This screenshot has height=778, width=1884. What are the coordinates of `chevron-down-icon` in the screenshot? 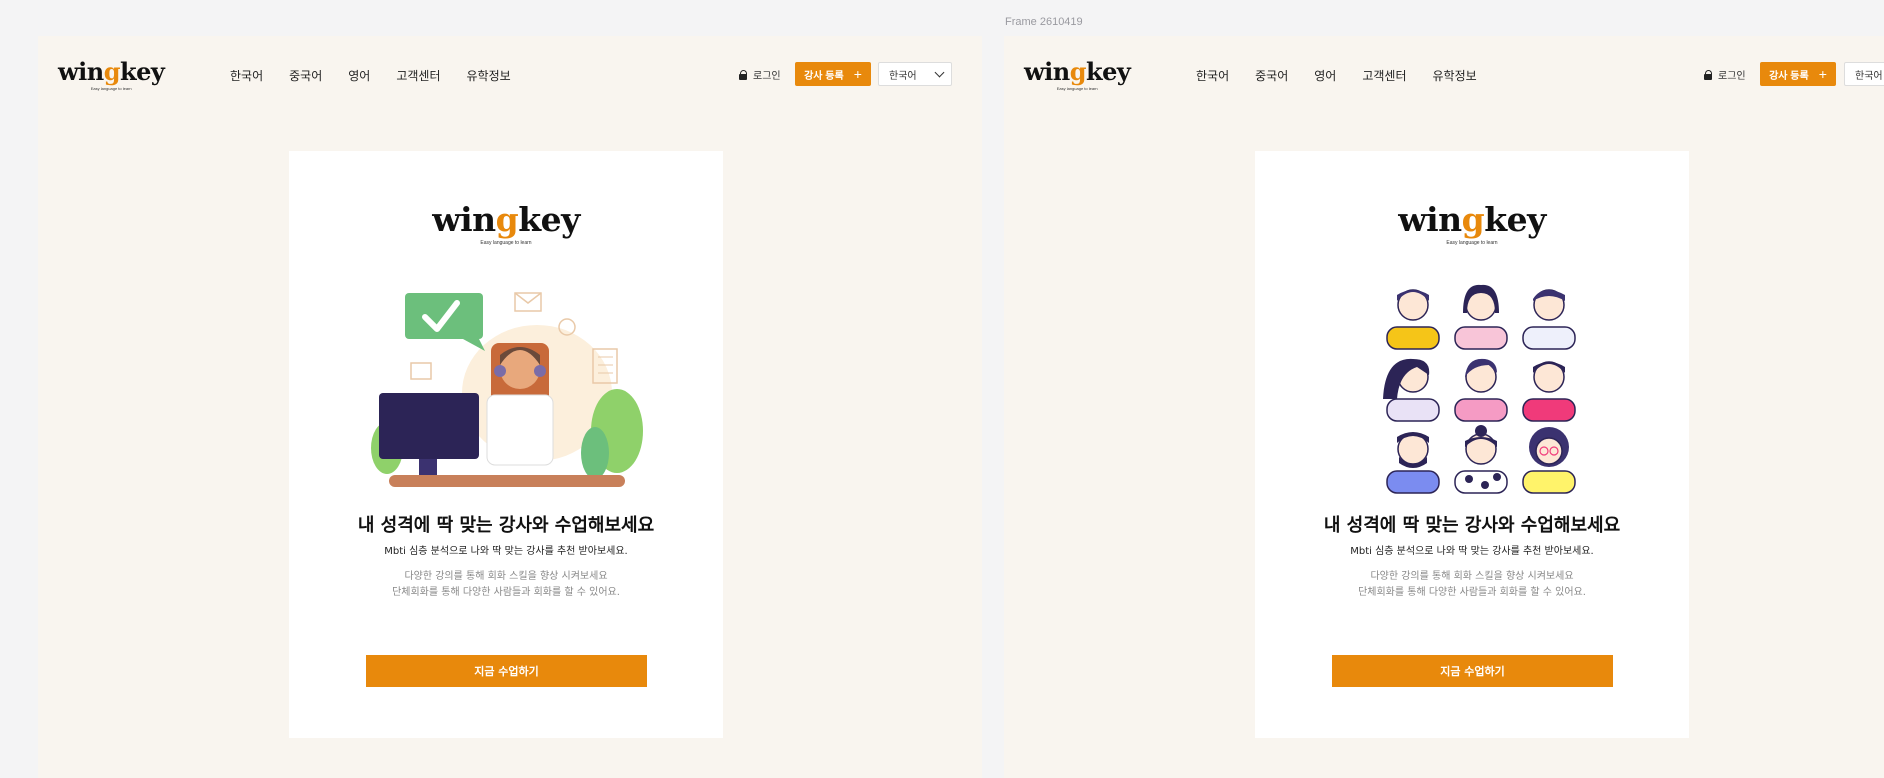 It's located at (939, 72).